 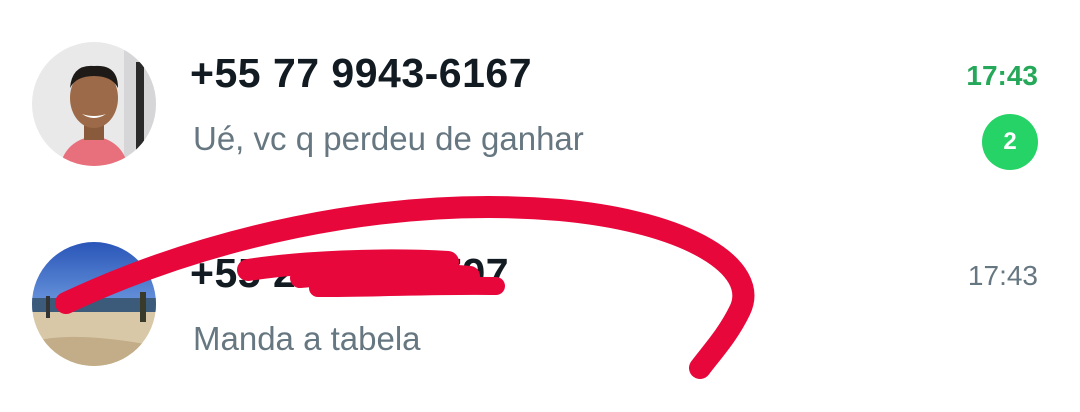 What do you see at coordinates (350, 273) in the screenshot?
I see `contact-name: +55 2 5797` at bounding box center [350, 273].